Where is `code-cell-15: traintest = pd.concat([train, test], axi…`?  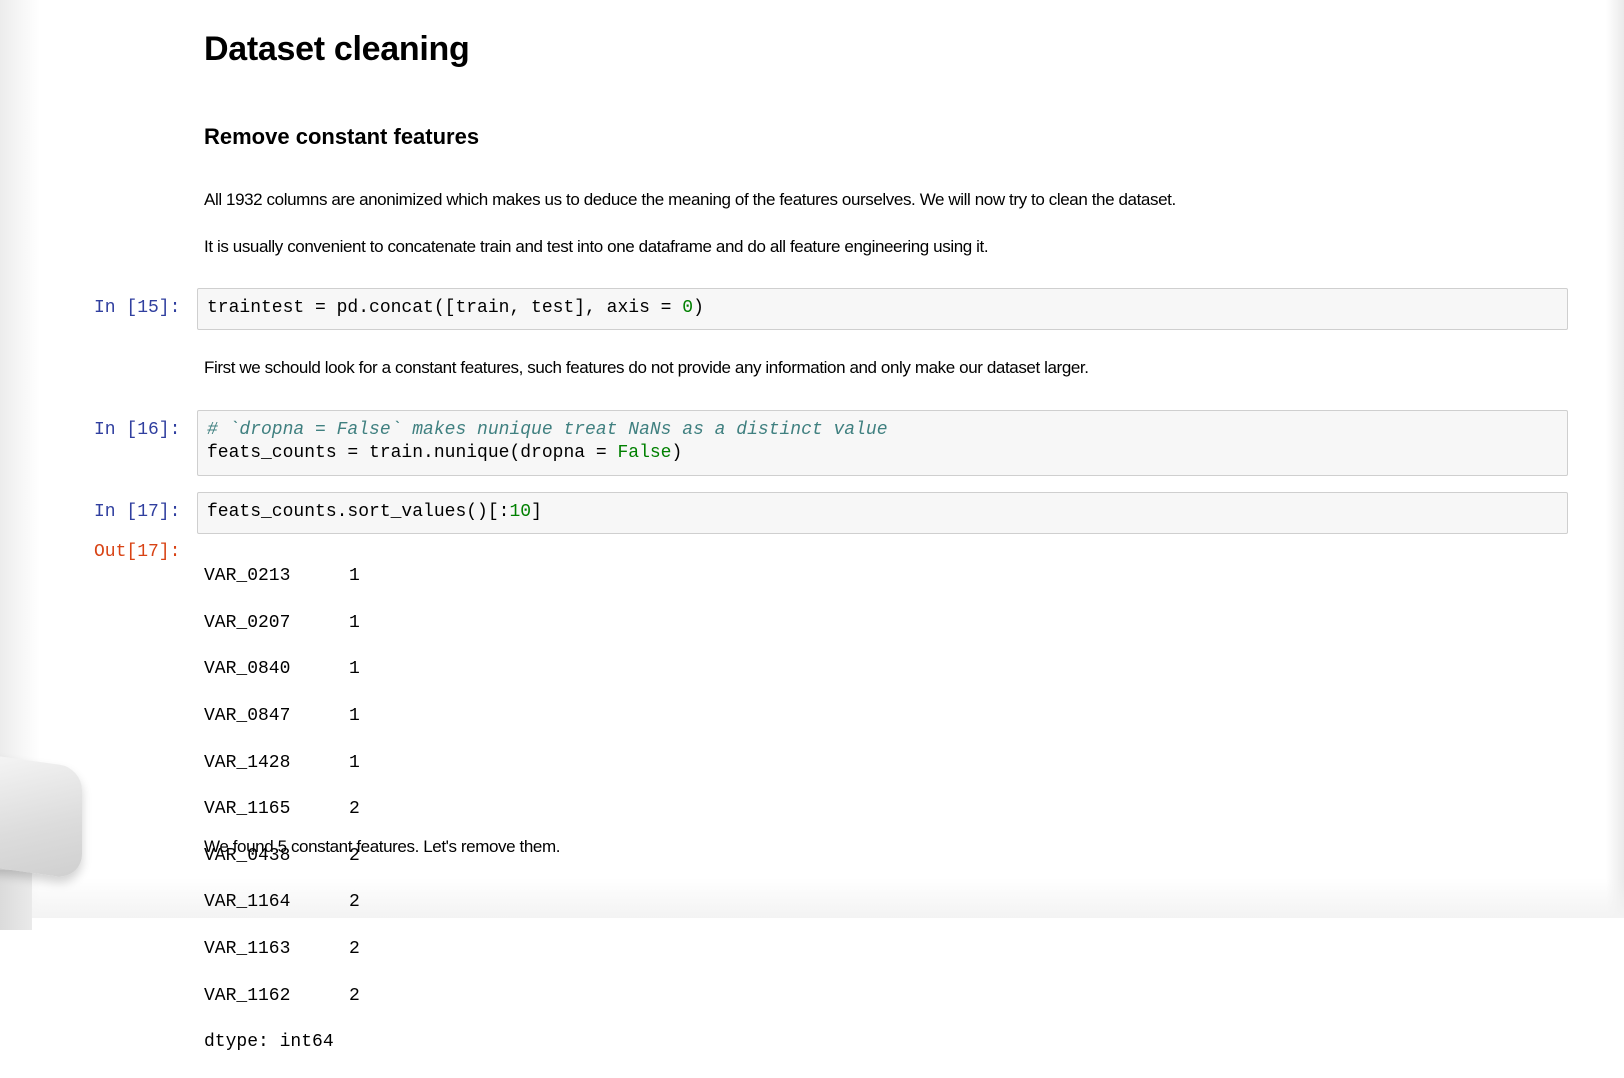 code-cell-15: traintest = pd.concat([train, test], axi… is located at coordinates (882, 309).